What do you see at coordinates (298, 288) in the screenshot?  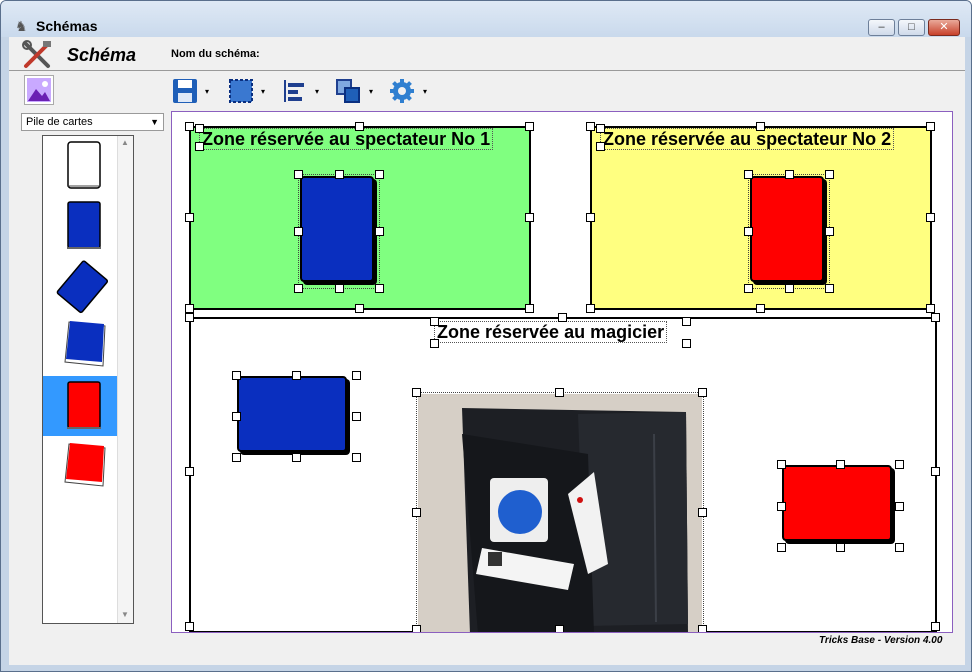 I see `blue-card-1-handle-bl` at bounding box center [298, 288].